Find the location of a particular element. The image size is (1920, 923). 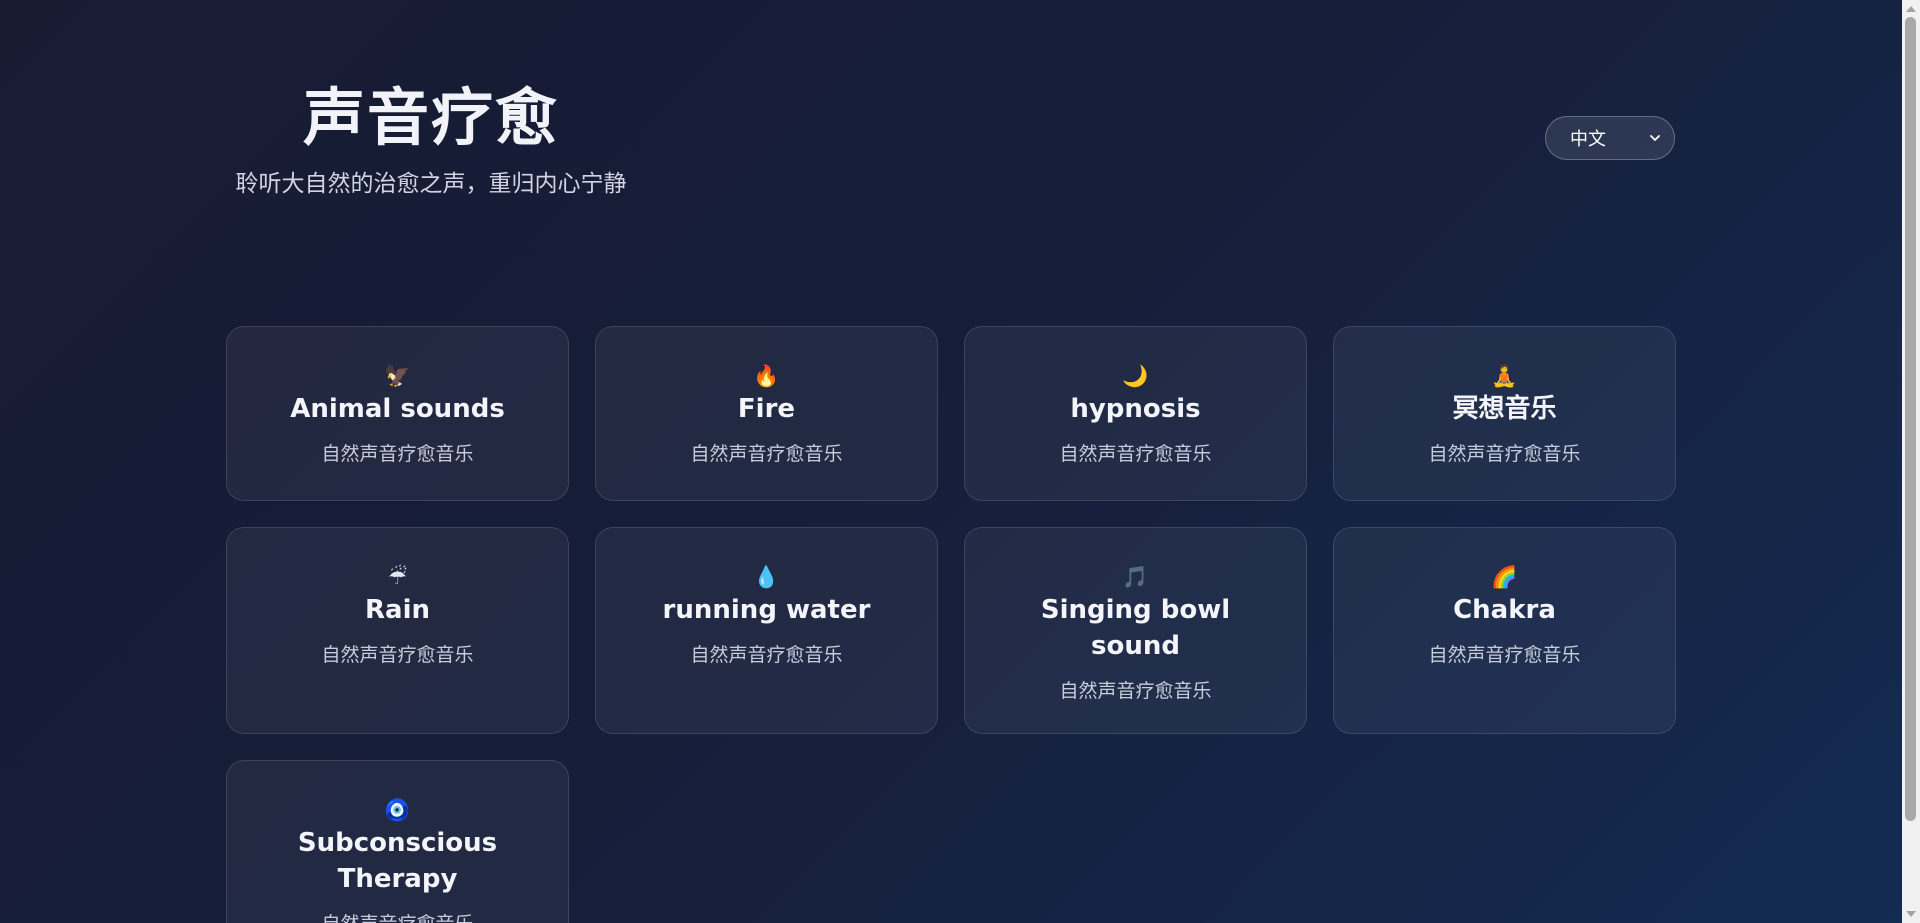

sound-card: 🧘 冥想音乐 自然声音疗愈音乐 is located at coordinates (1504, 413).